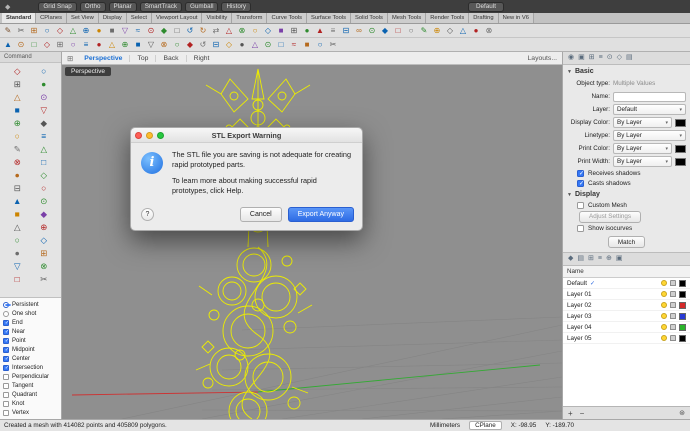 This screenshot has height=431, width=690. What do you see at coordinates (236, 6) in the screenshot?
I see `toolbar-toggle-history: History` at bounding box center [236, 6].